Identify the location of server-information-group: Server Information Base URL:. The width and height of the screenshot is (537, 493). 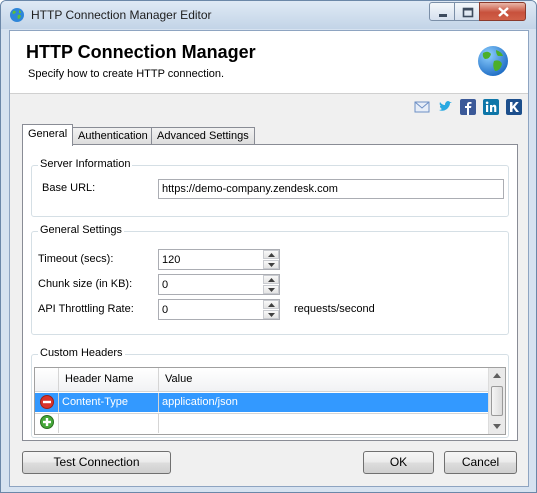
(270, 187).